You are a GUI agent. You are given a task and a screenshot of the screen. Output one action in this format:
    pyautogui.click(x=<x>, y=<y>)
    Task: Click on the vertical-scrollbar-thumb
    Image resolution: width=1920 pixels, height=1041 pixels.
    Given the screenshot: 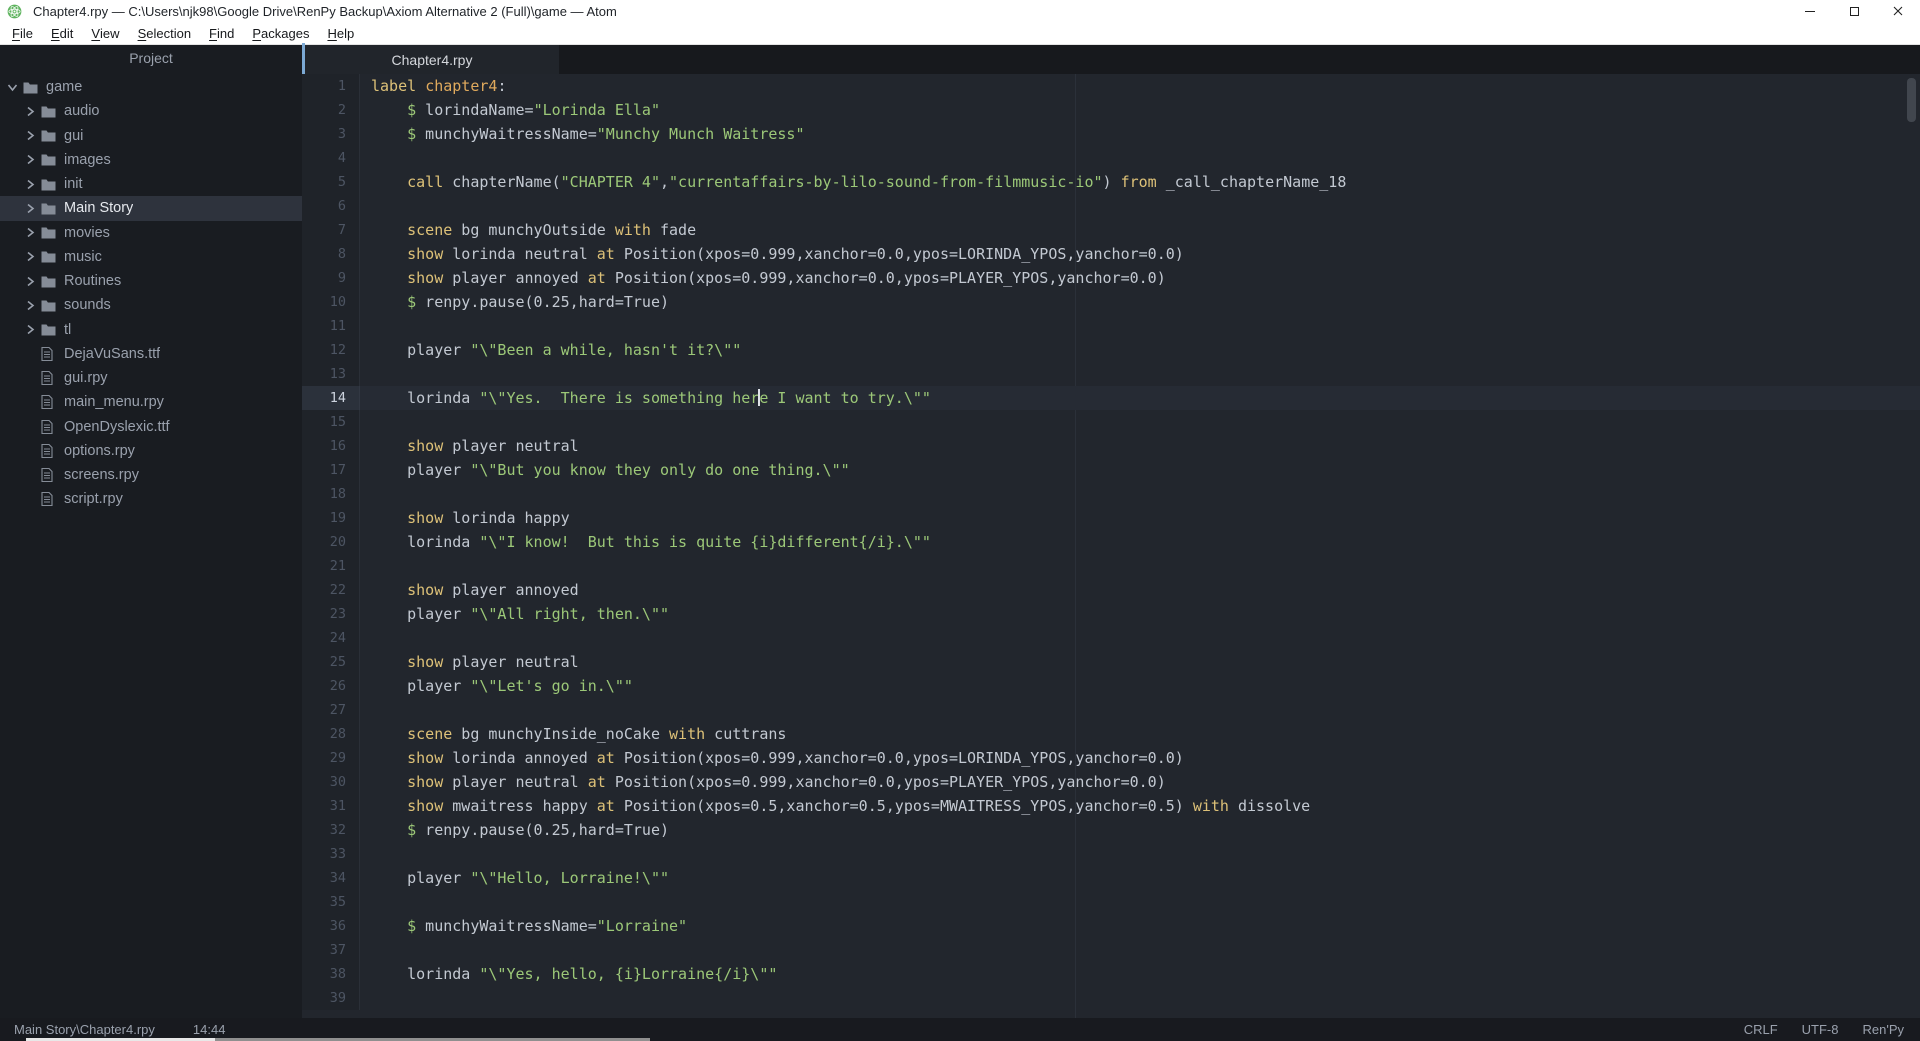 What is the action you would take?
    pyautogui.click(x=1911, y=100)
    